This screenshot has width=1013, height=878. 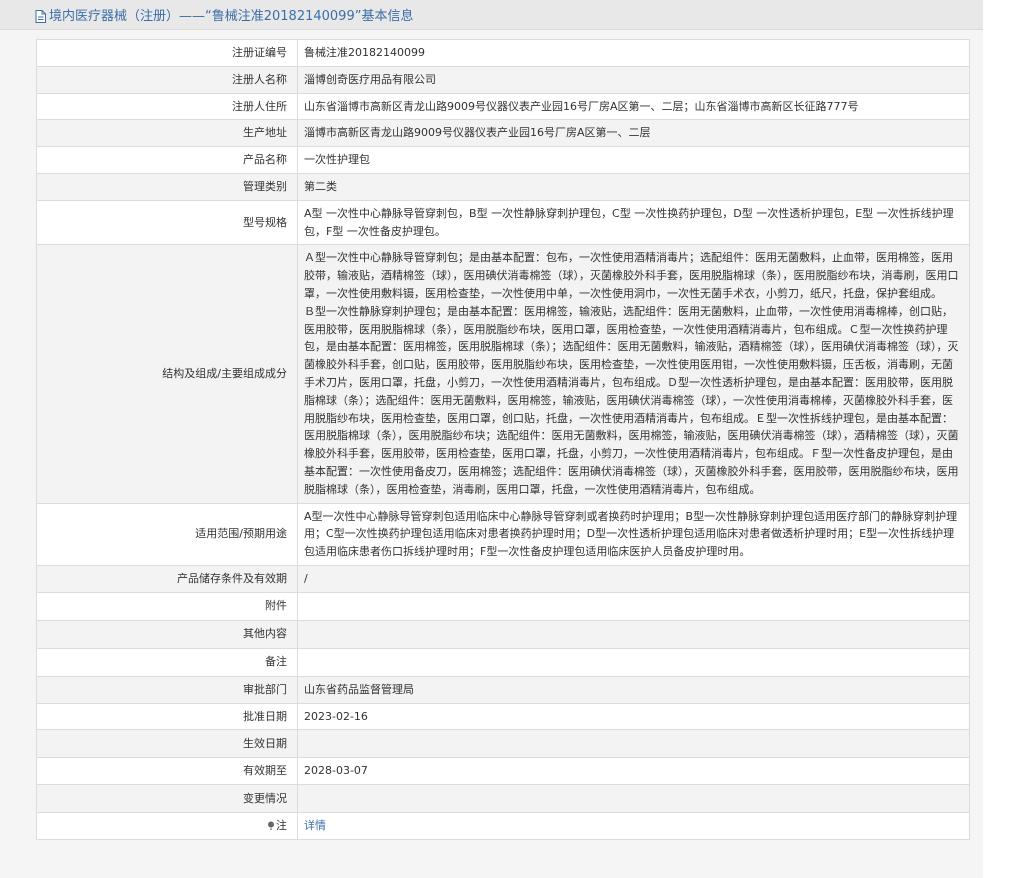 What do you see at coordinates (633, 160) in the screenshot?
I see `row-value: 一次性护理包` at bounding box center [633, 160].